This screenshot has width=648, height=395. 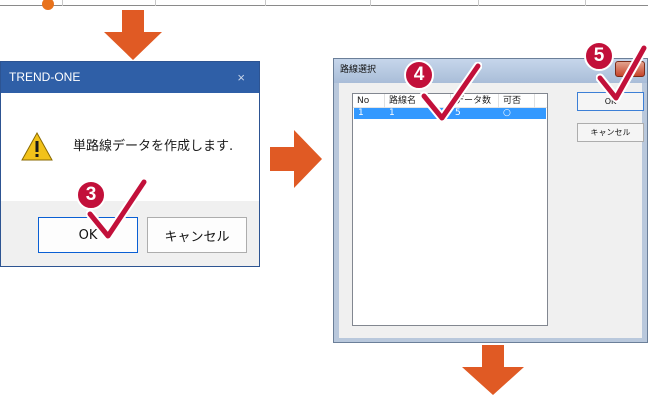 What do you see at coordinates (241, 77) in the screenshot?
I see `close-icon: ×` at bounding box center [241, 77].